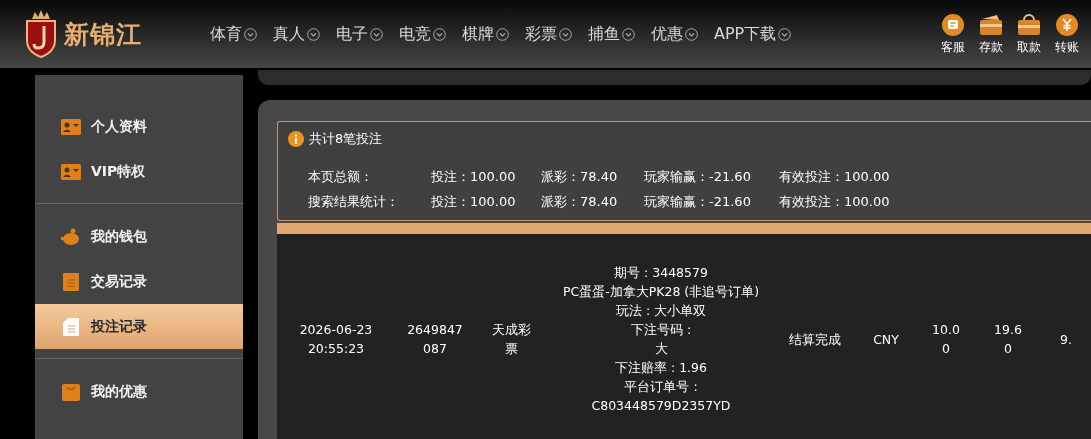 This screenshot has width=1091, height=439. What do you see at coordinates (359, 34) in the screenshot?
I see `nav-link: 电子` at bounding box center [359, 34].